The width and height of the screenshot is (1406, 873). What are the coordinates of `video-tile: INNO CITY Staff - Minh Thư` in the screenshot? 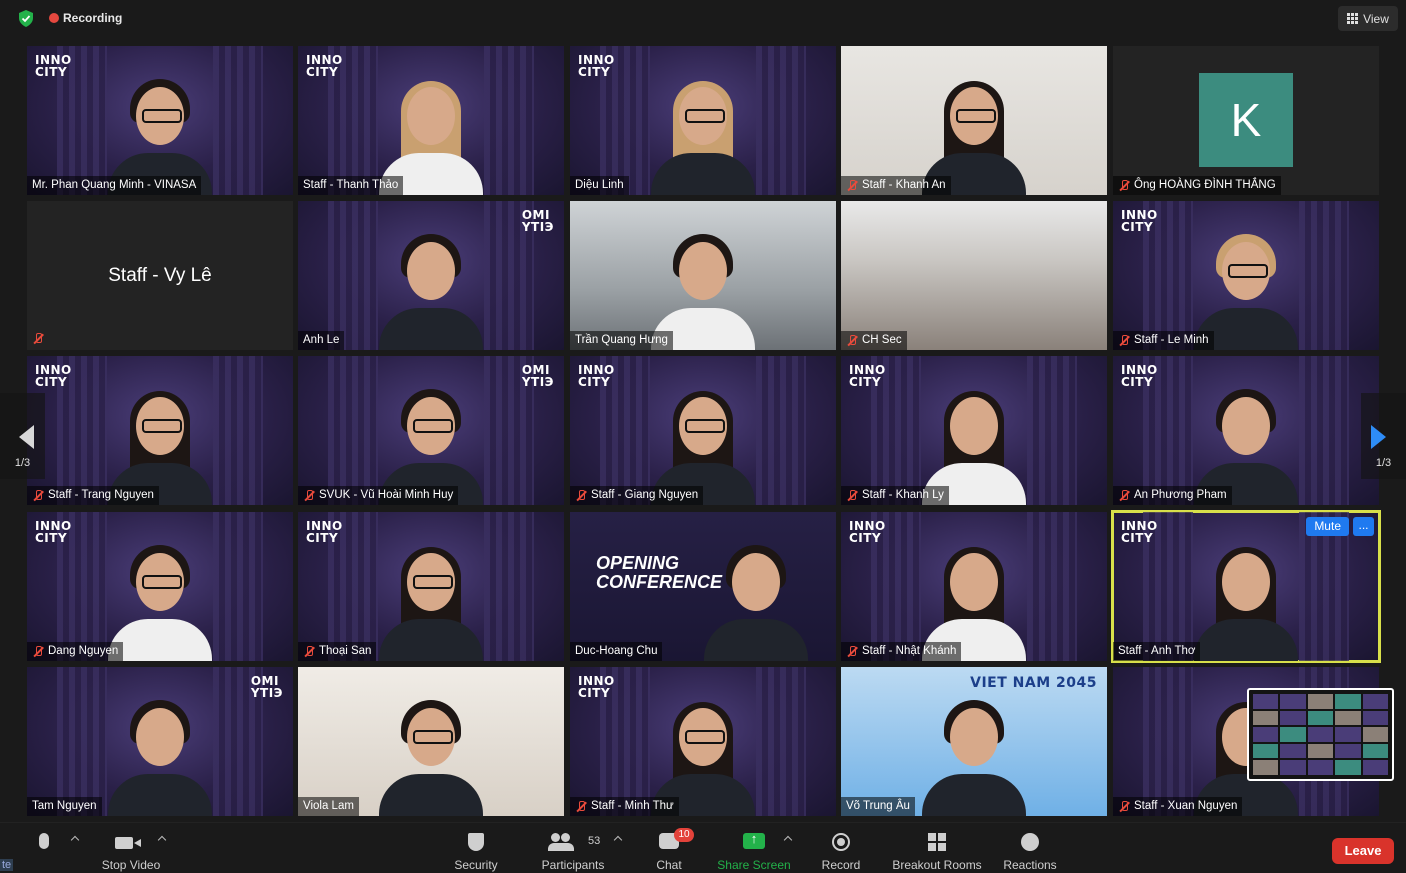 It's located at (703, 741).